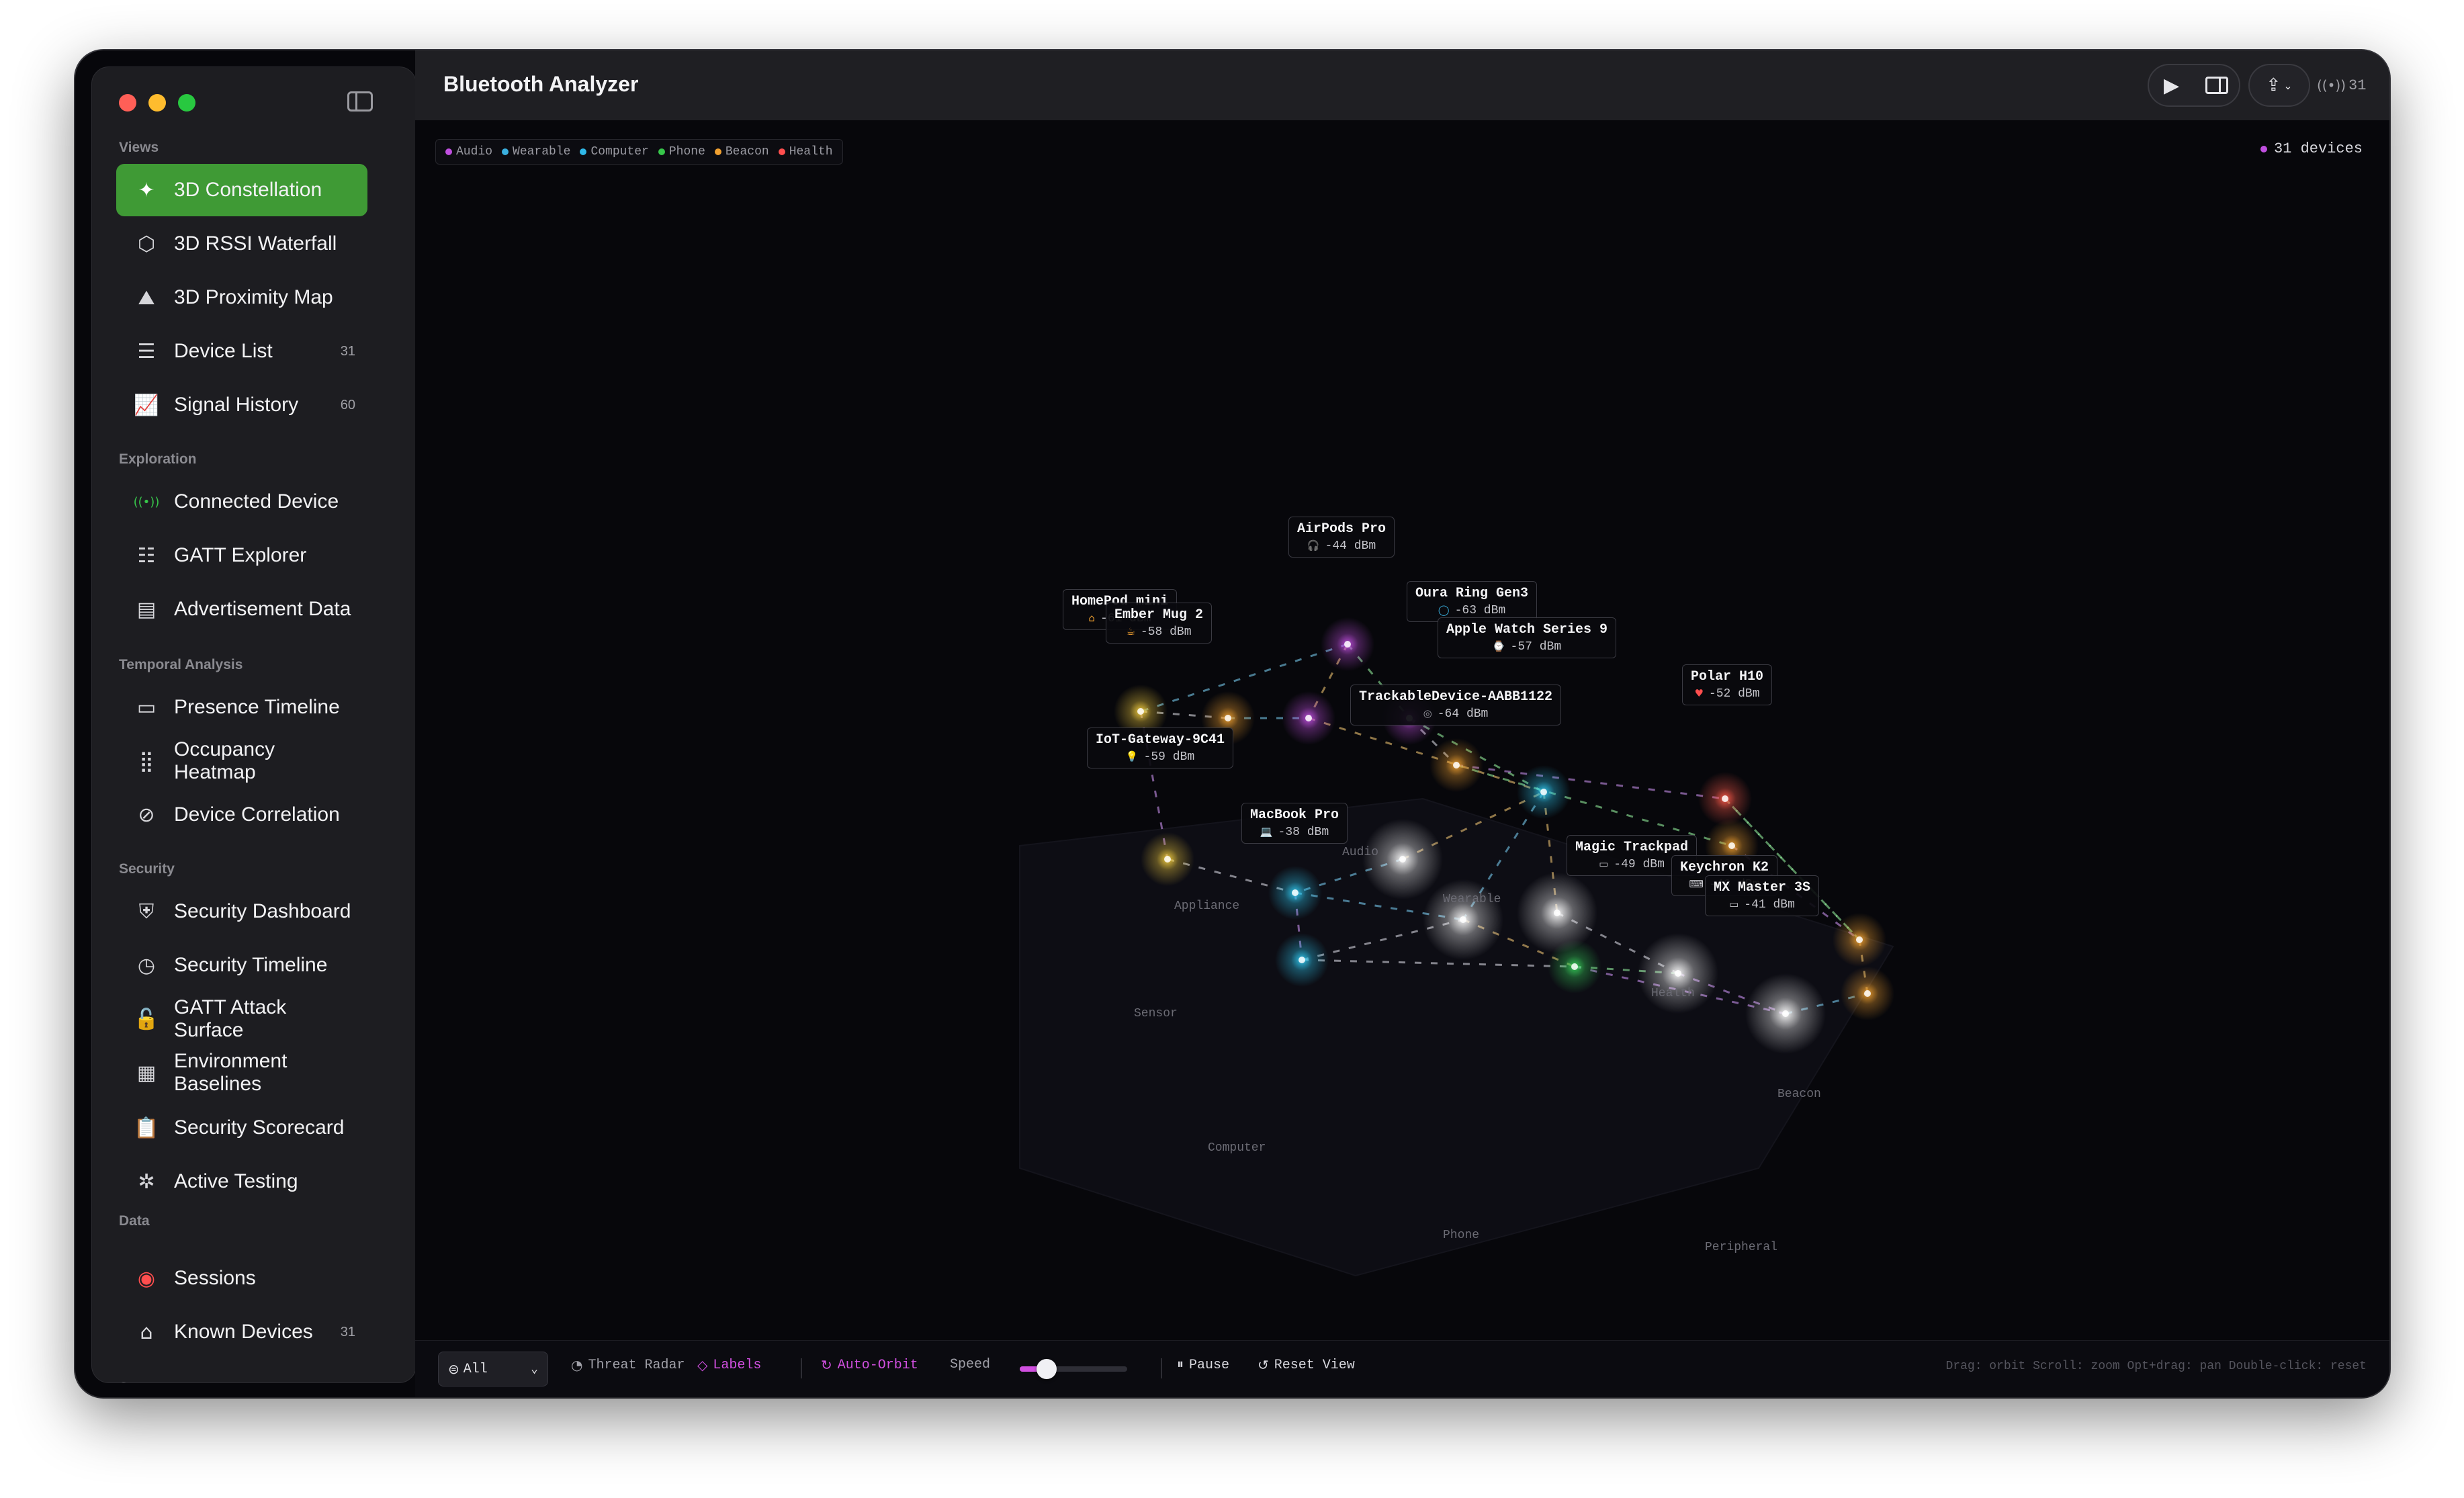 This screenshot has height=1498, width=2464. What do you see at coordinates (241, 1019) in the screenshot?
I see `sidebar-item-gatt-attack-surface: 🔓 GATT Attack Surface` at bounding box center [241, 1019].